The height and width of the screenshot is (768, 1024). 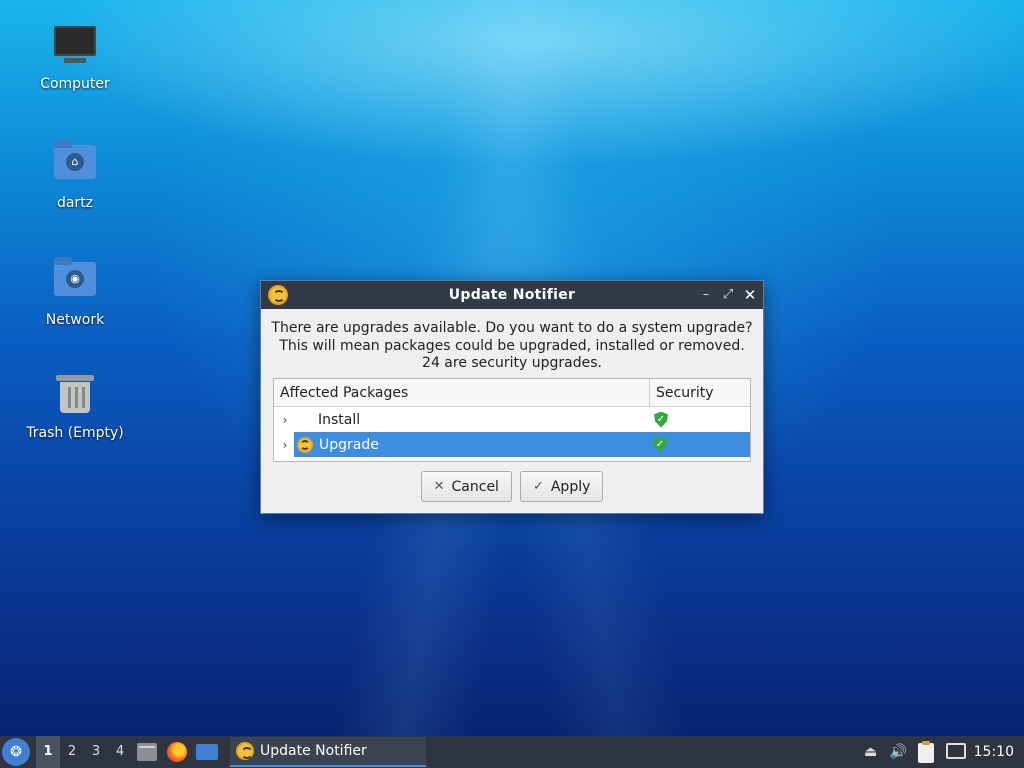 What do you see at coordinates (75, 281) in the screenshot?
I see `network-folder-icon: ◉` at bounding box center [75, 281].